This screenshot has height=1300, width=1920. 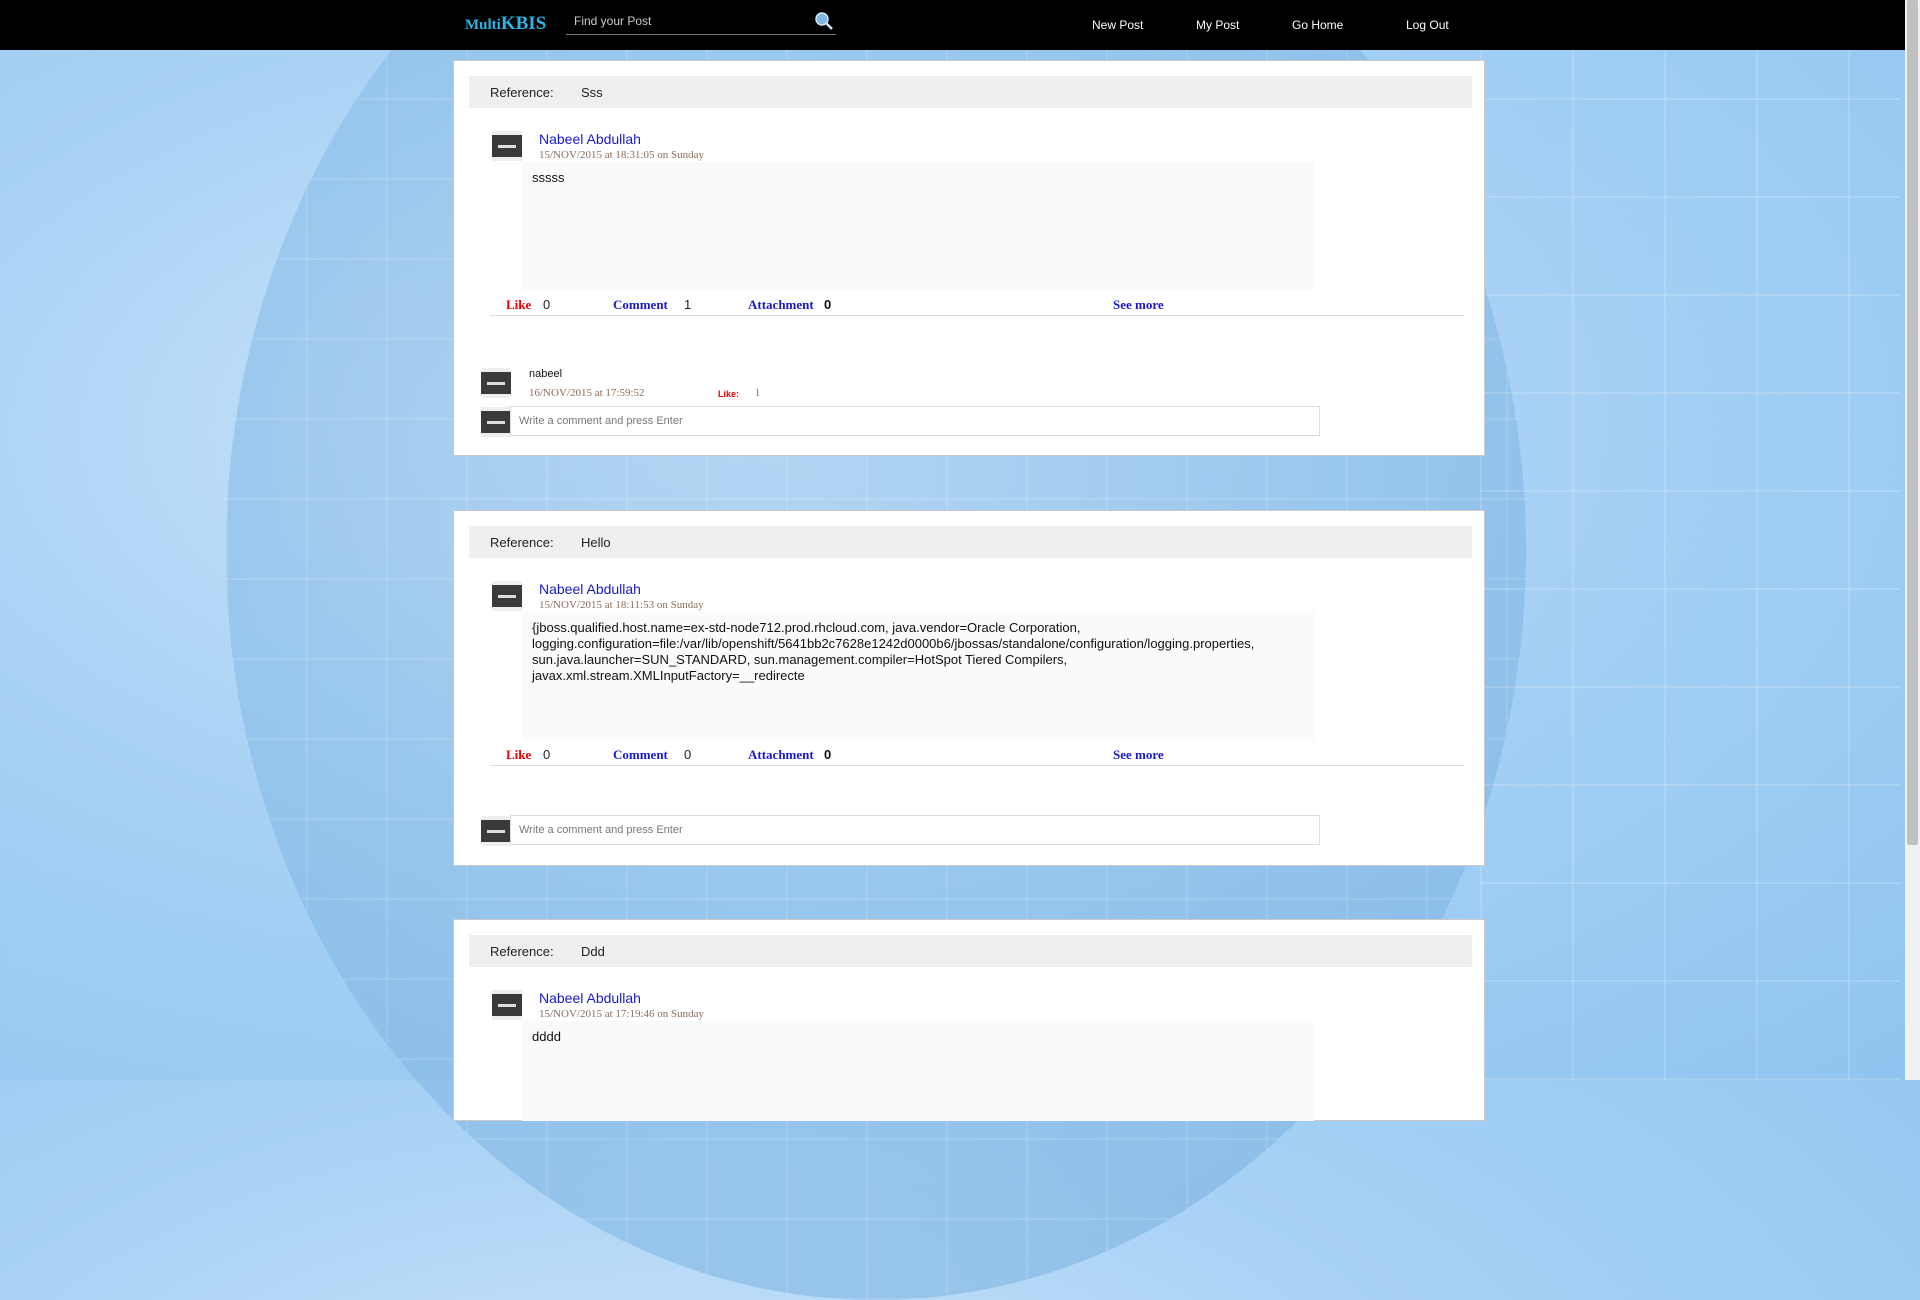 I want to click on logo-small: Multi, so click(x=483, y=25).